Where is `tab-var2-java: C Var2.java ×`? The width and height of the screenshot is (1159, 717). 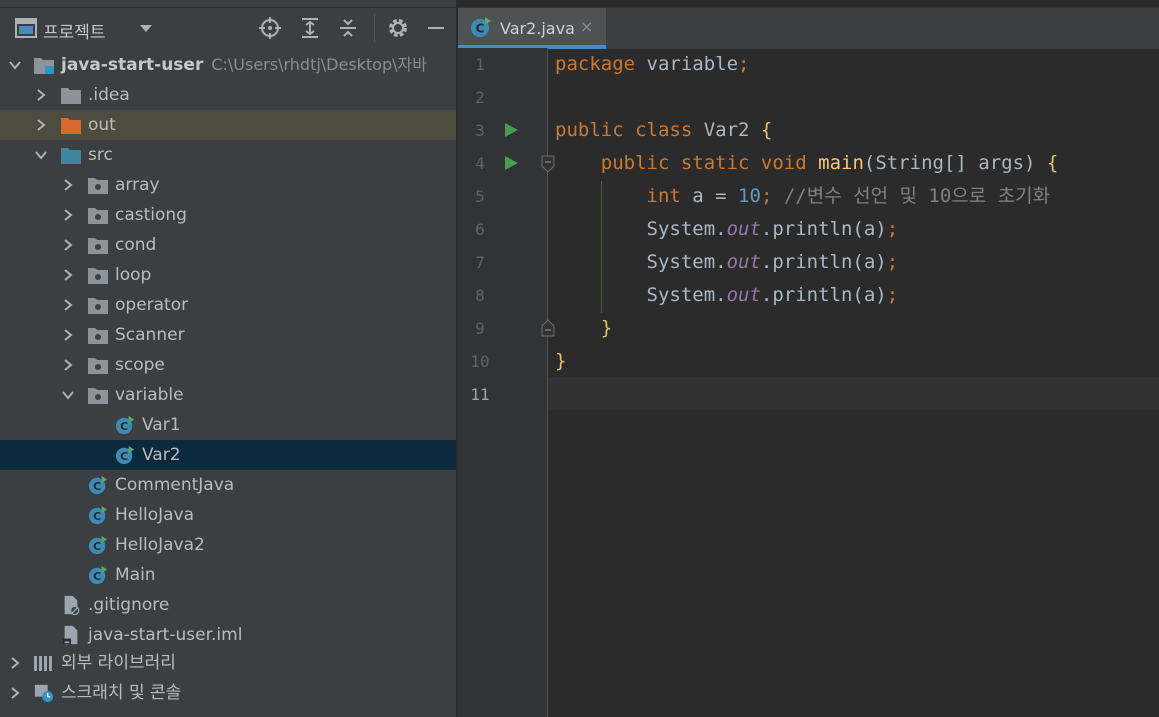
tab-var2-java: C Var2.java × is located at coordinates (532, 28).